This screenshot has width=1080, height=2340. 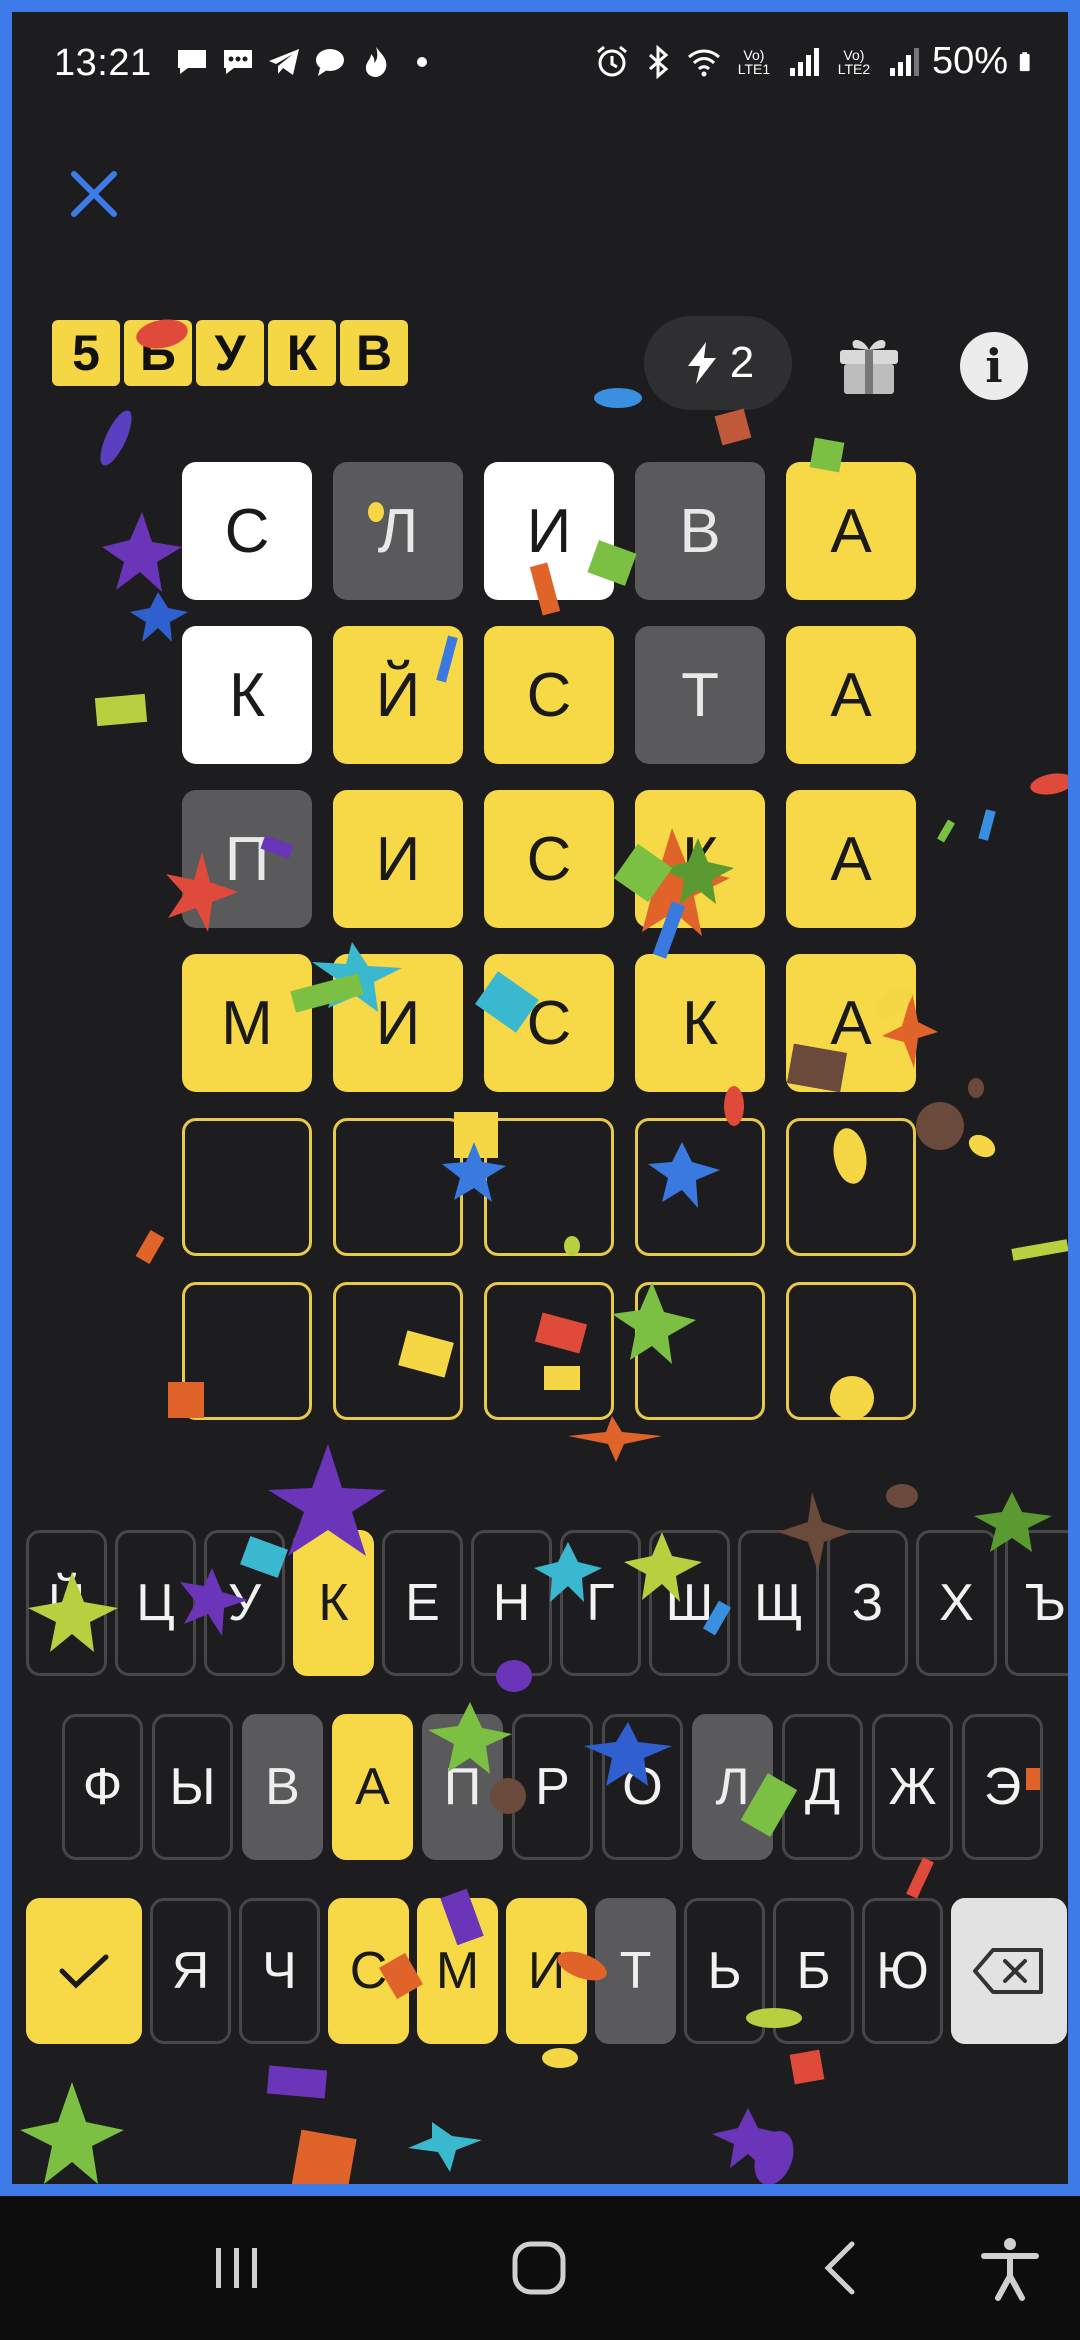 I want to click on logo-letter: Б, so click(x=158, y=353).